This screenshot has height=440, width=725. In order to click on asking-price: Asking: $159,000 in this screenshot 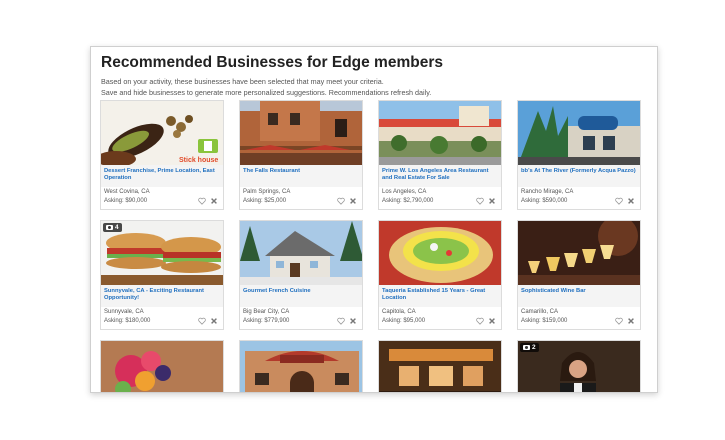, I will do `click(544, 321)`.